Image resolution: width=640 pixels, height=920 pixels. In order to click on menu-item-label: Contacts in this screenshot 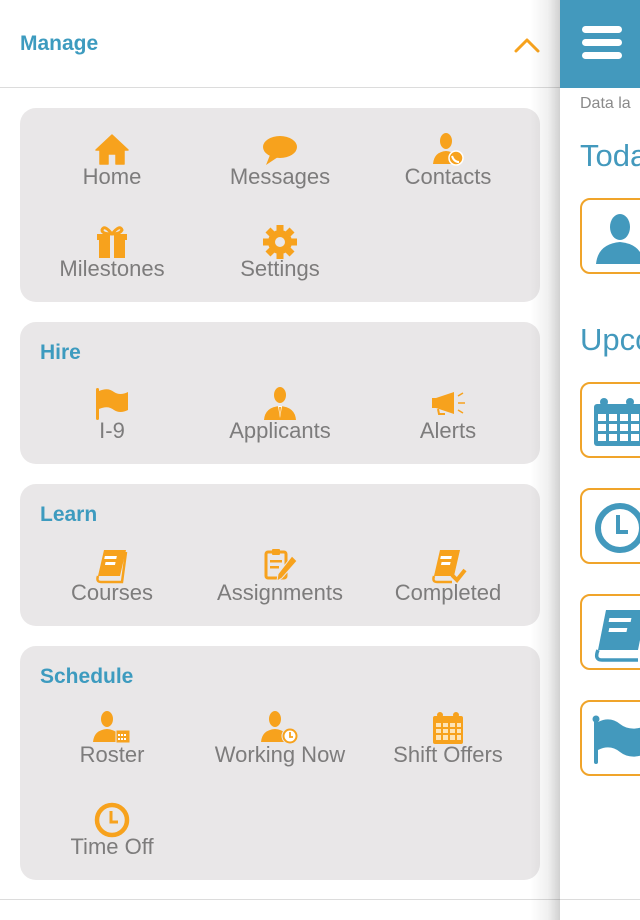, I will do `click(448, 176)`.